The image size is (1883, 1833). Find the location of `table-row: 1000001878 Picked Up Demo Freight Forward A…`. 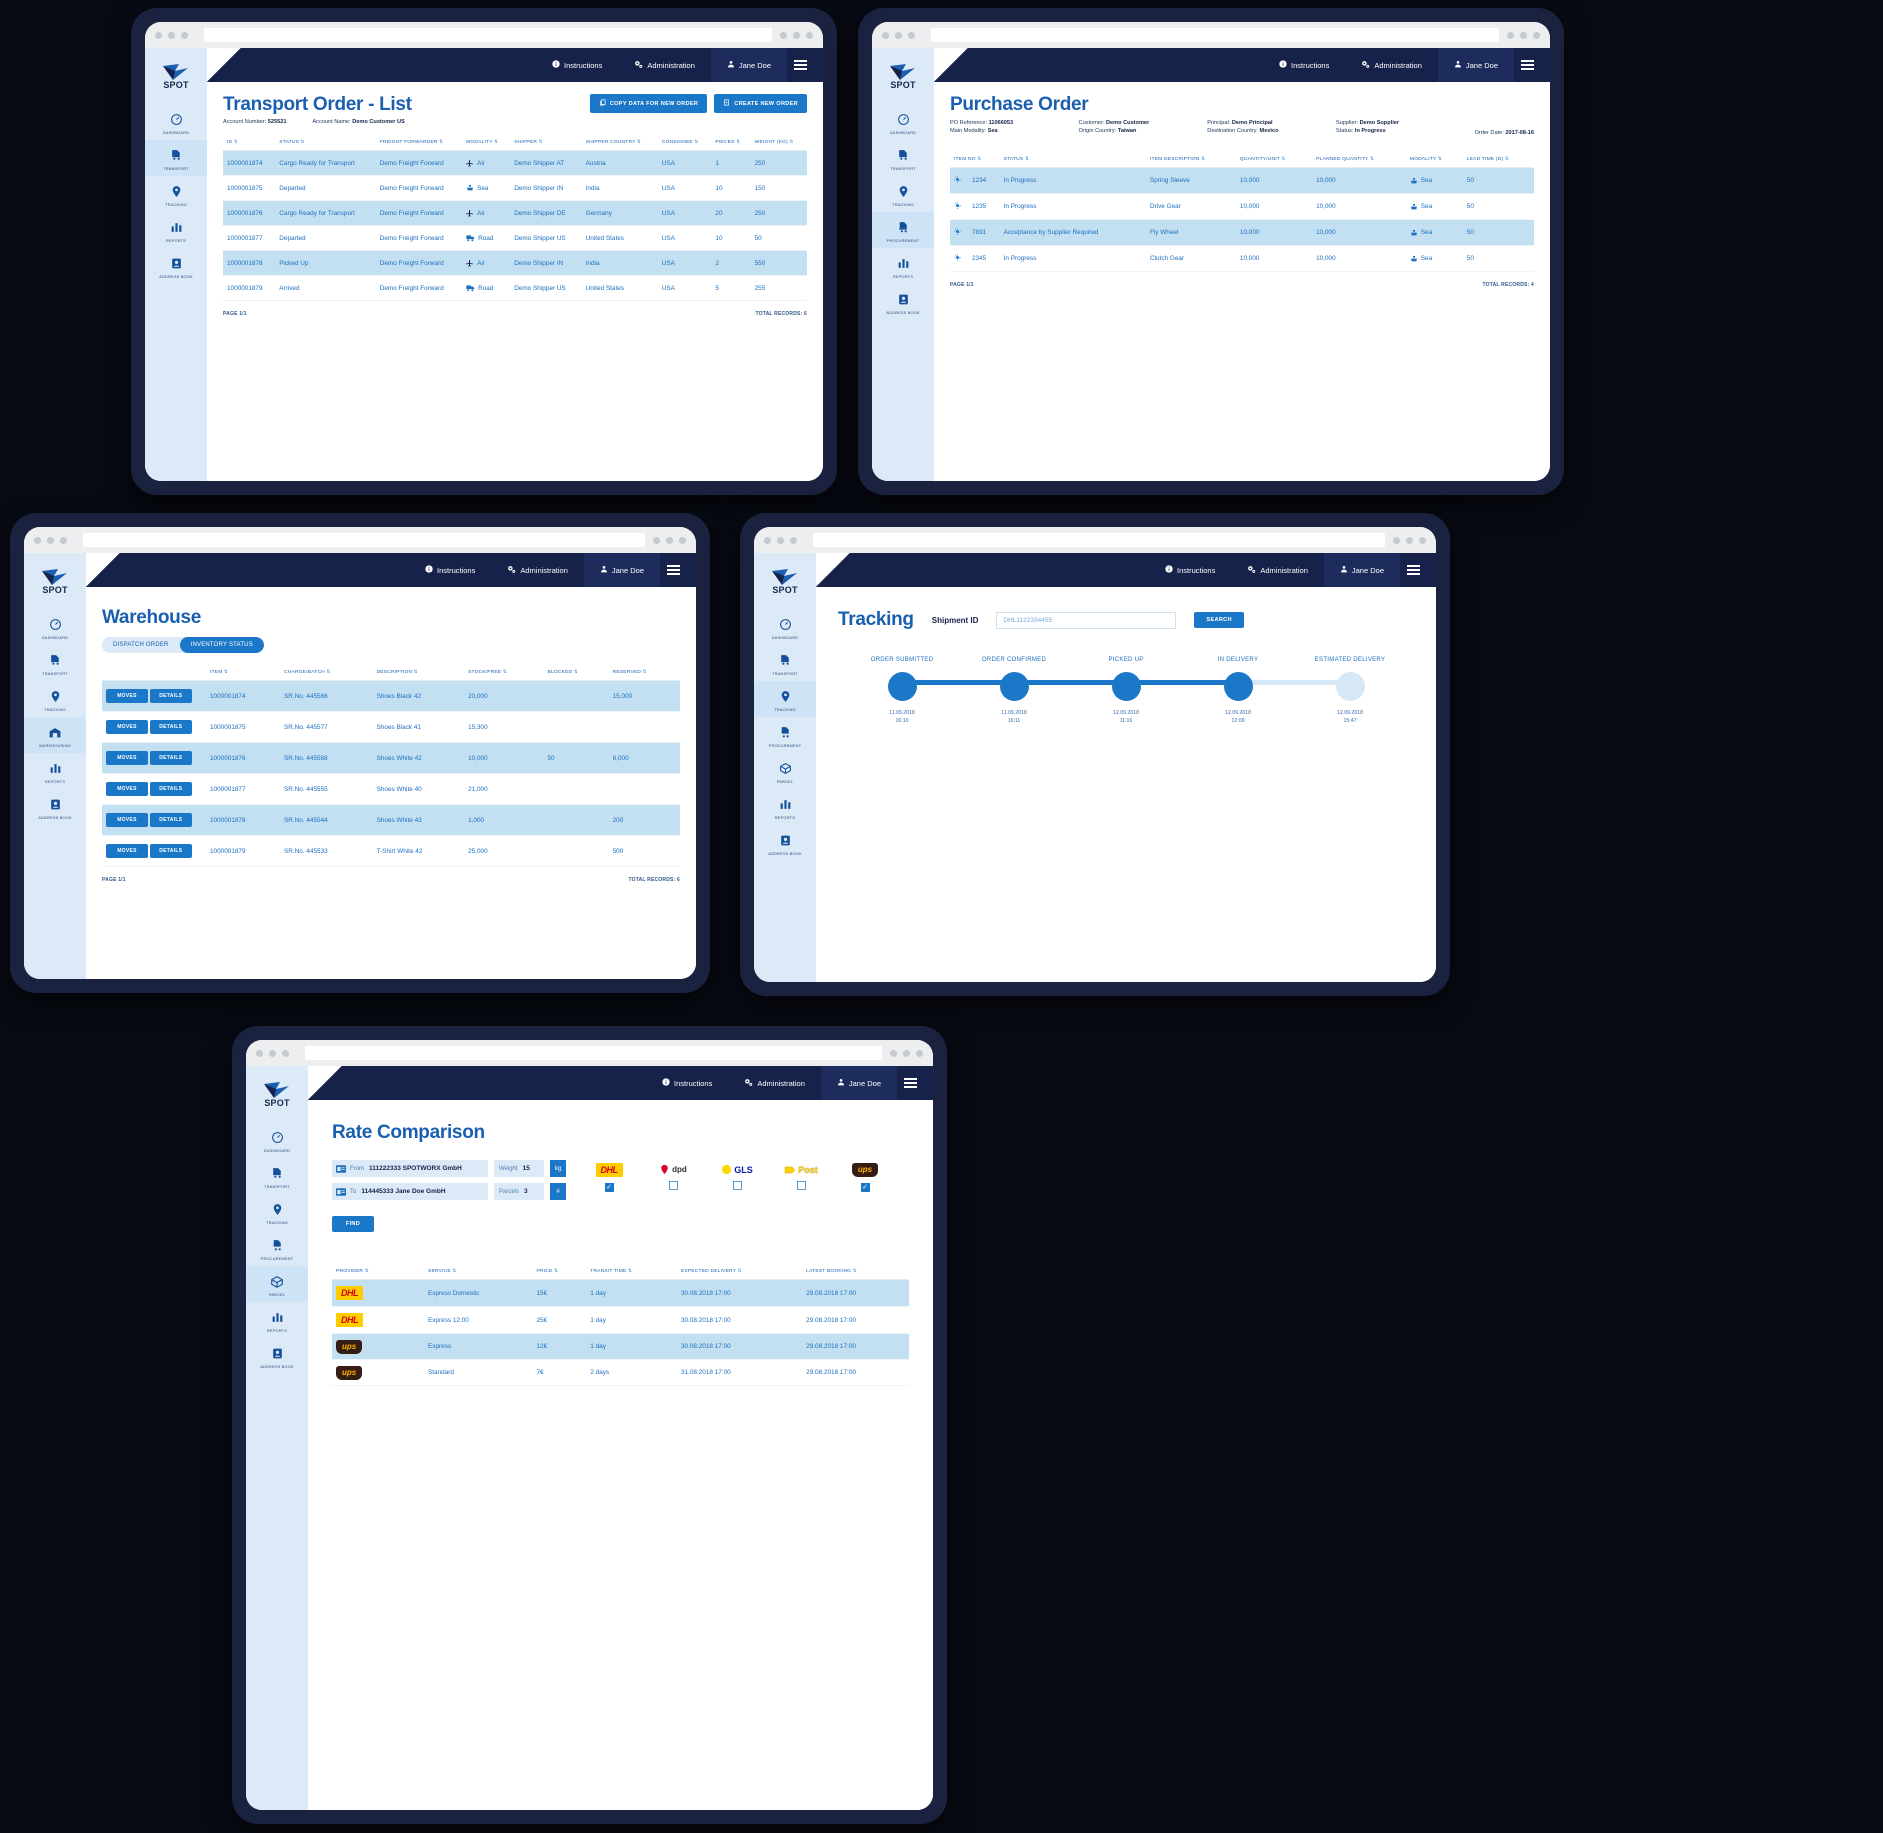

table-row: 1000001878 Picked Up Demo Freight Forward A… is located at coordinates (515, 263).